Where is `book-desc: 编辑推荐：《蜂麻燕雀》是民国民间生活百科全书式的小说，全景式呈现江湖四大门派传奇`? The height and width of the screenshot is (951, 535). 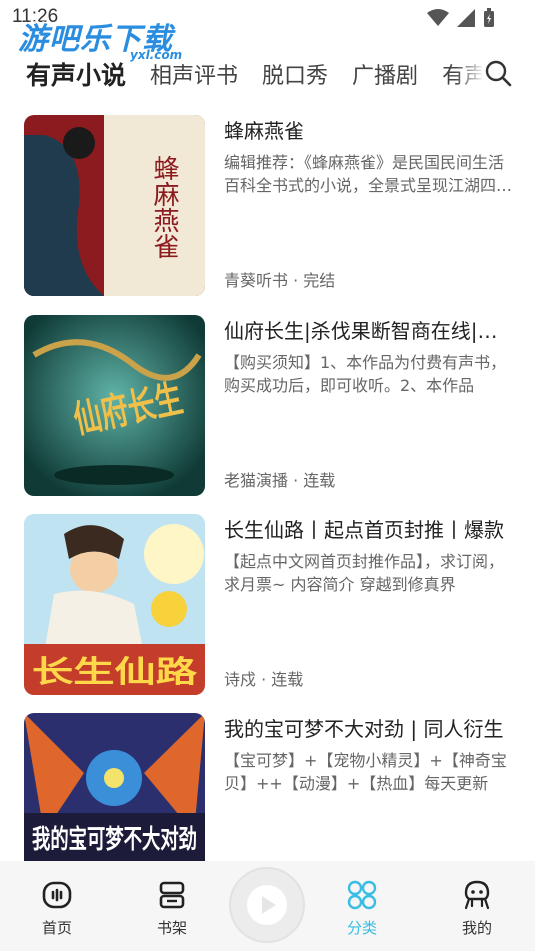 book-desc: 编辑推荐：《蜂麻燕雀》是民国民间生活百科全书式的小说，全景式呈现江湖四大门派传奇 is located at coordinates (368, 174).